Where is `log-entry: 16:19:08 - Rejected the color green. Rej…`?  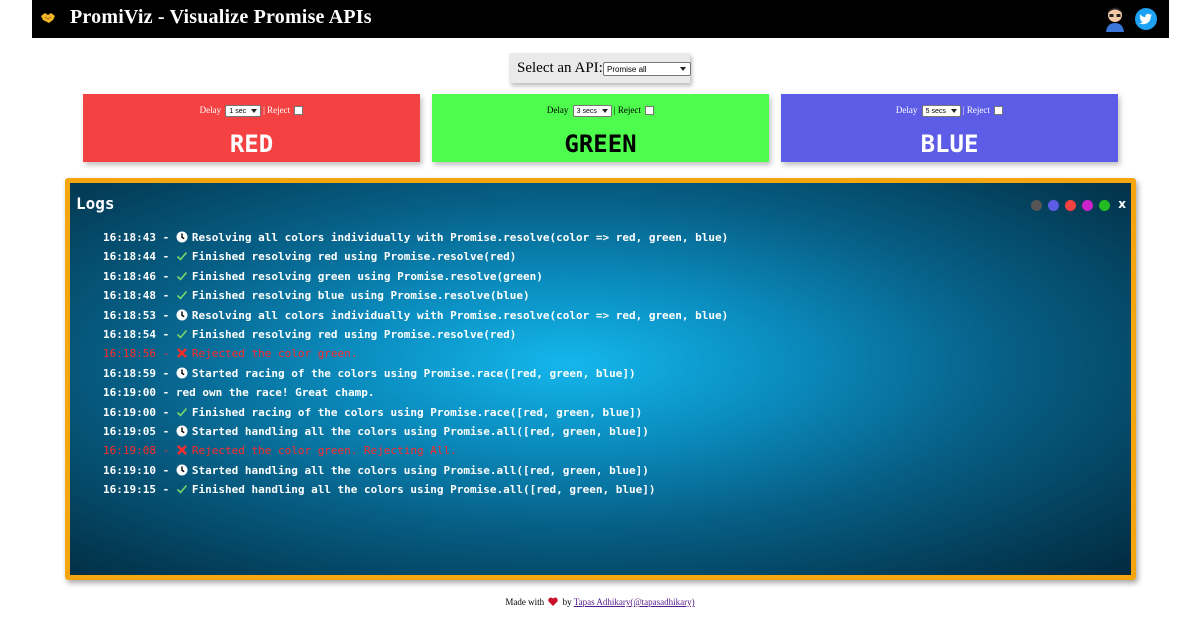 log-entry: 16:19:08 - Rejected the color green. Rej… is located at coordinates (280, 450).